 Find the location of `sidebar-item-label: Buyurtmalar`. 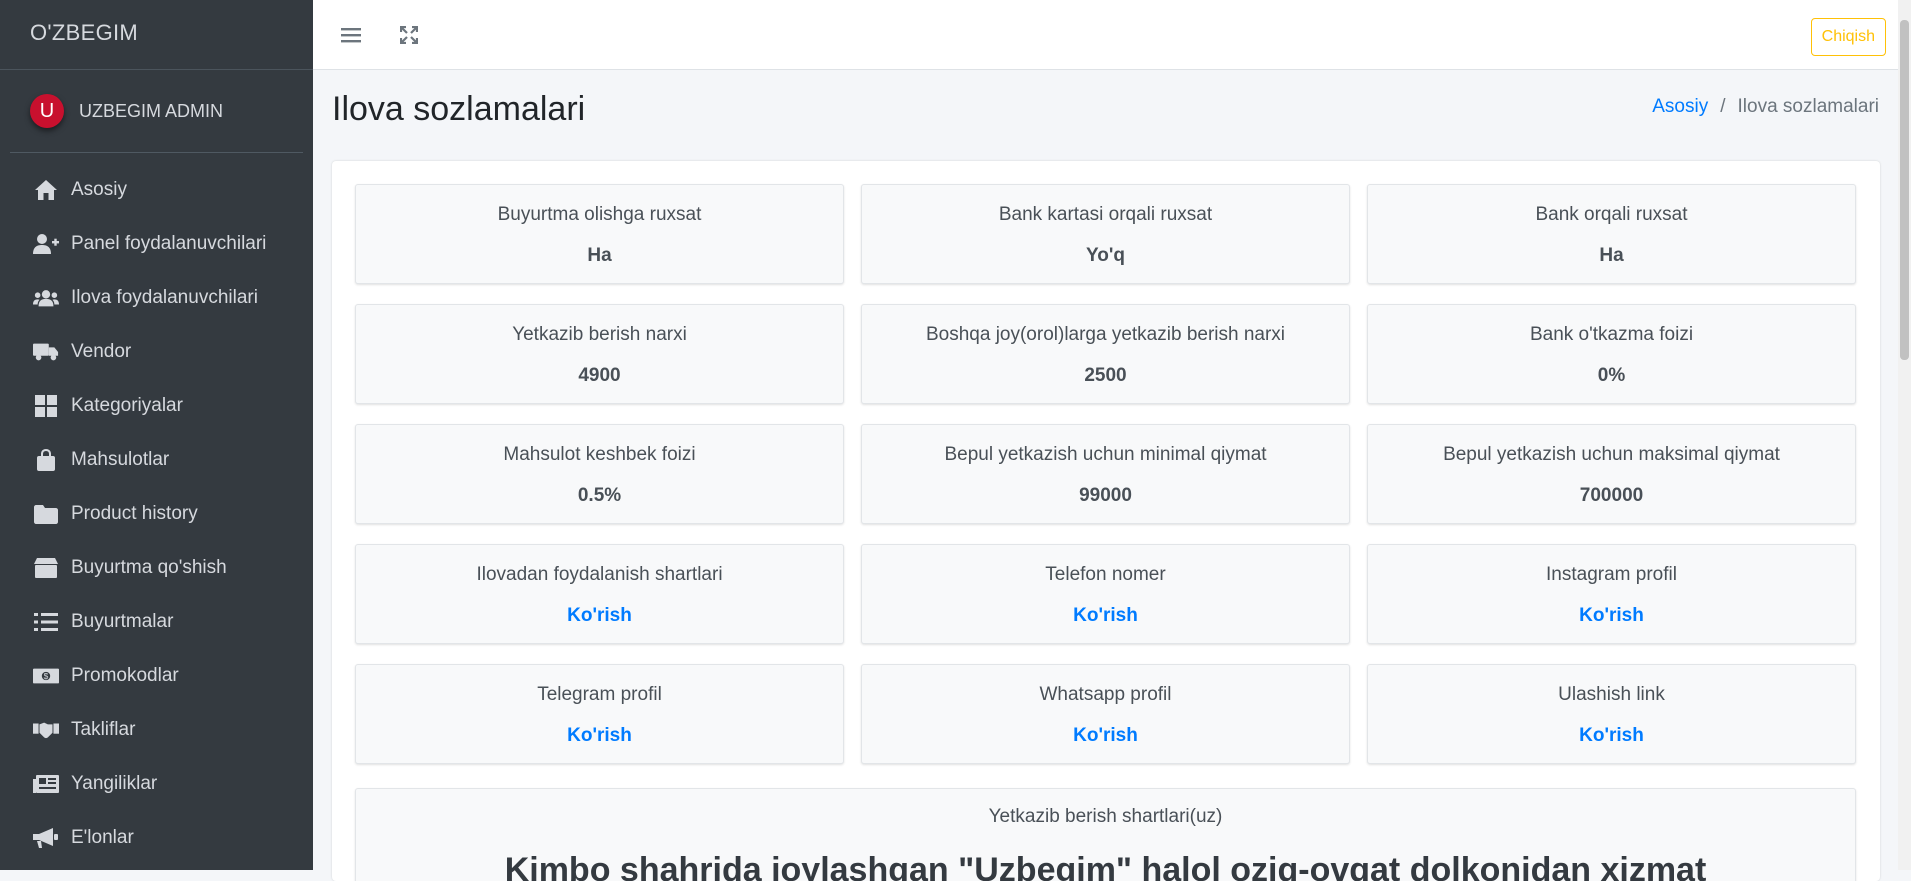

sidebar-item-label: Buyurtmalar is located at coordinates (122, 621).